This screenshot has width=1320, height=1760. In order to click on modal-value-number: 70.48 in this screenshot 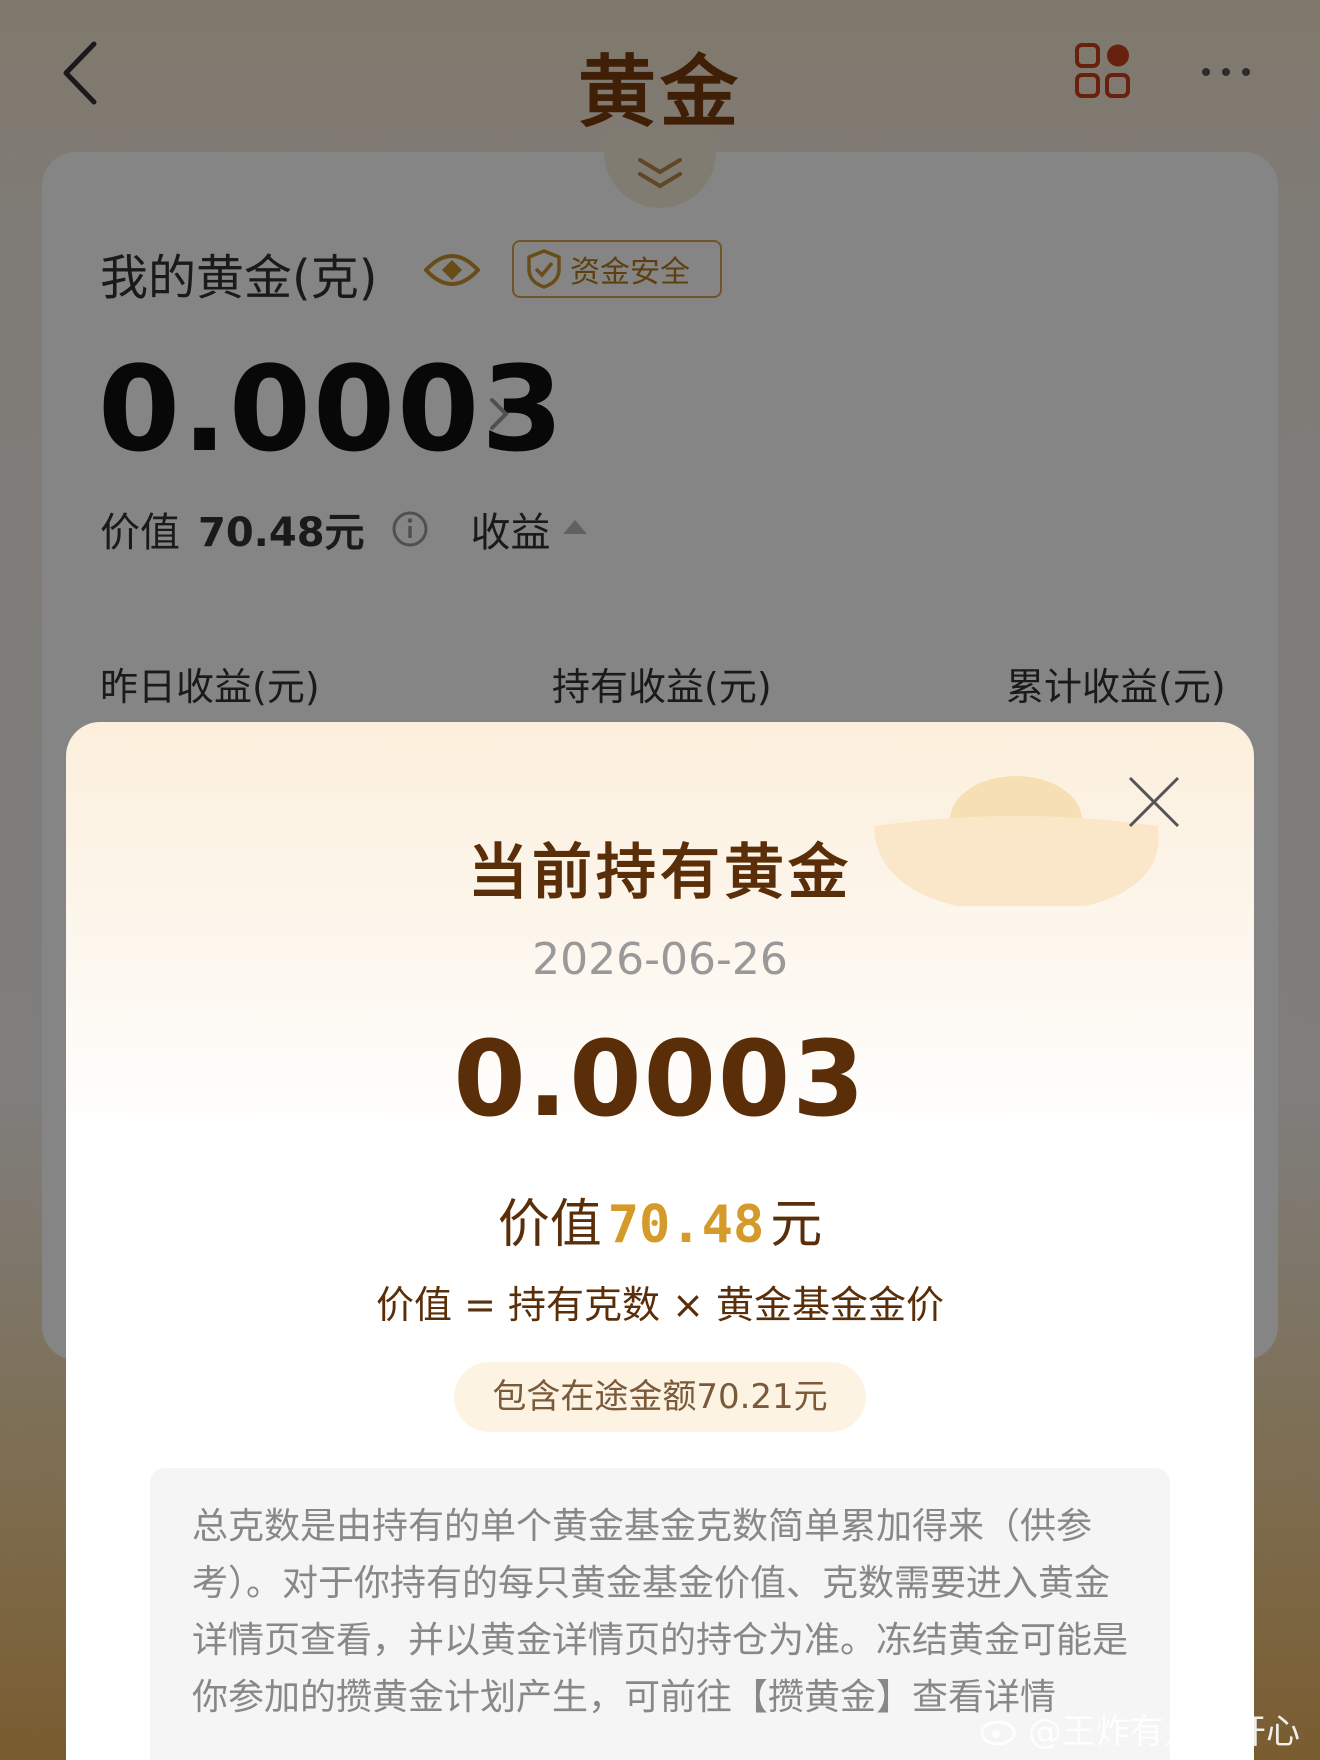, I will do `click(686, 1225)`.